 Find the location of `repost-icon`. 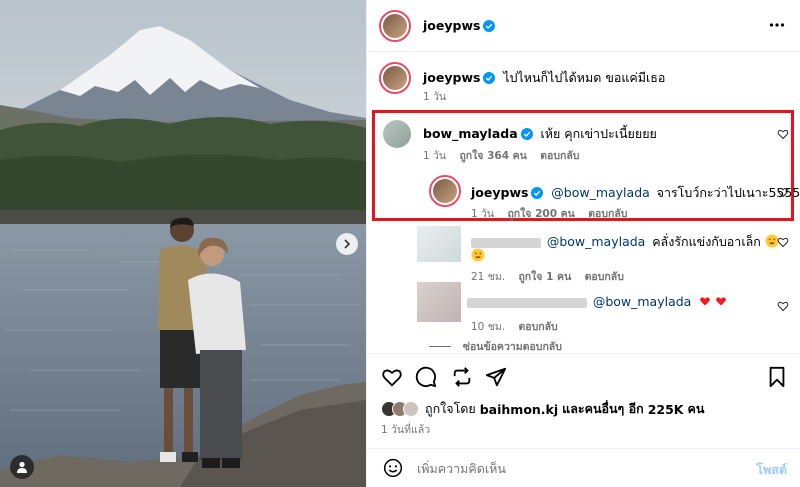

repost-icon is located at coordinates (462, 377).